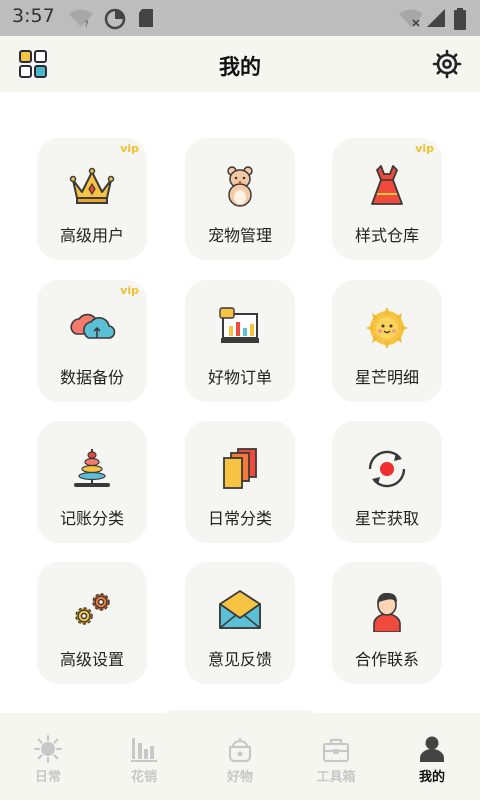 The image size is (480, 800). Describe the element at coordinates (240, 468) in the screenshot. I see `cards-icon` at that location.